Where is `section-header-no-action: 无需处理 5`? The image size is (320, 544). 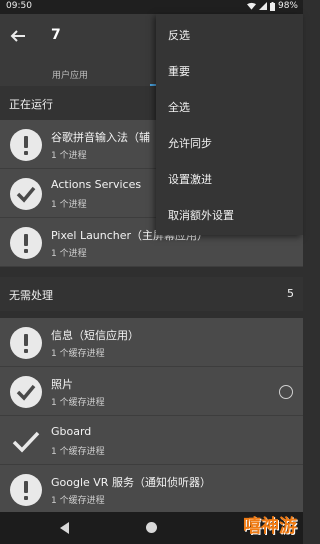
section-header-no-action: 无需处理 5 is located at coordinates (151, 294).